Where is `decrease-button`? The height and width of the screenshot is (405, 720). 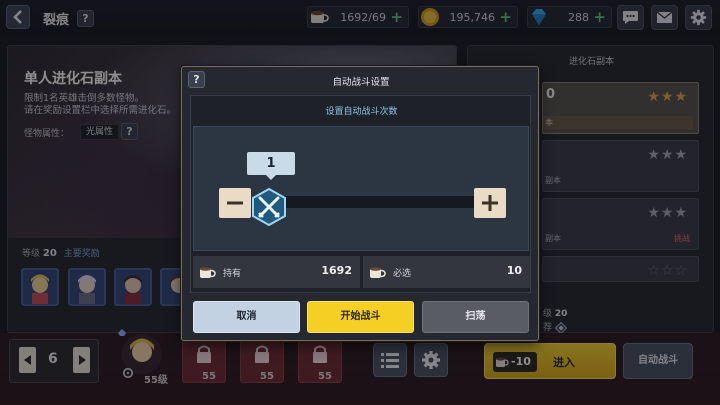 decrease-button is located at coordinates (235, 203).